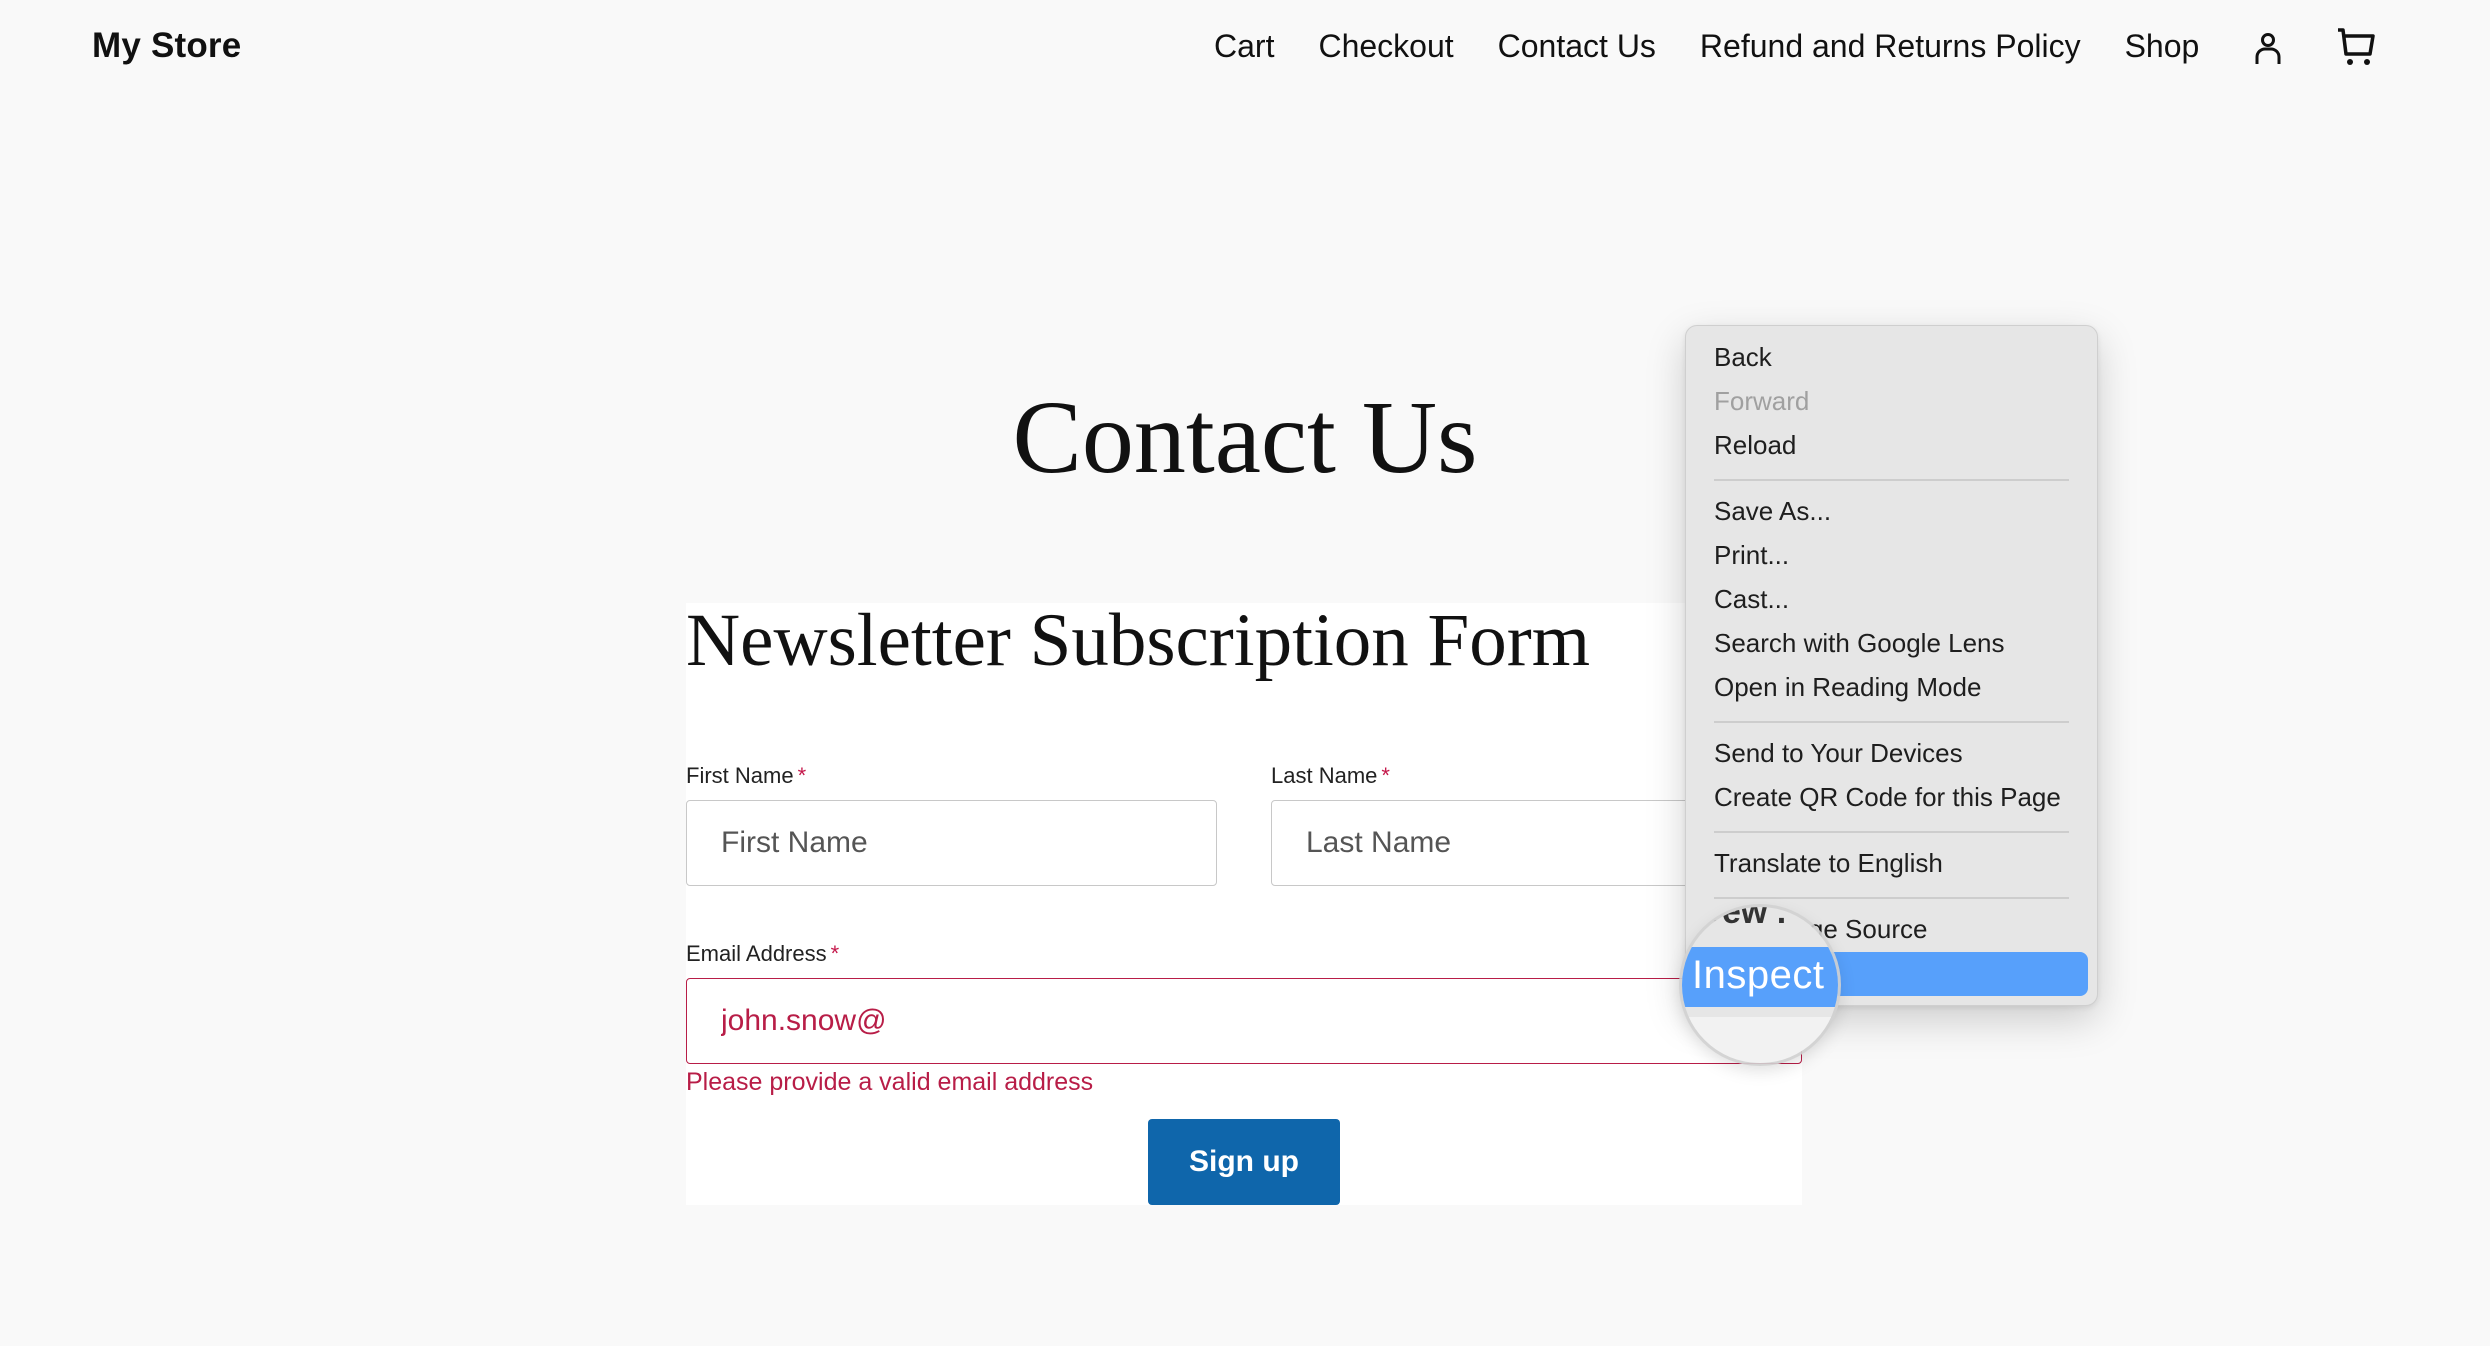  What do you see at coordinates (1244, 46) in the screenshot?
I see `nav-cart: Cart` at bounding box center [1244, 46].